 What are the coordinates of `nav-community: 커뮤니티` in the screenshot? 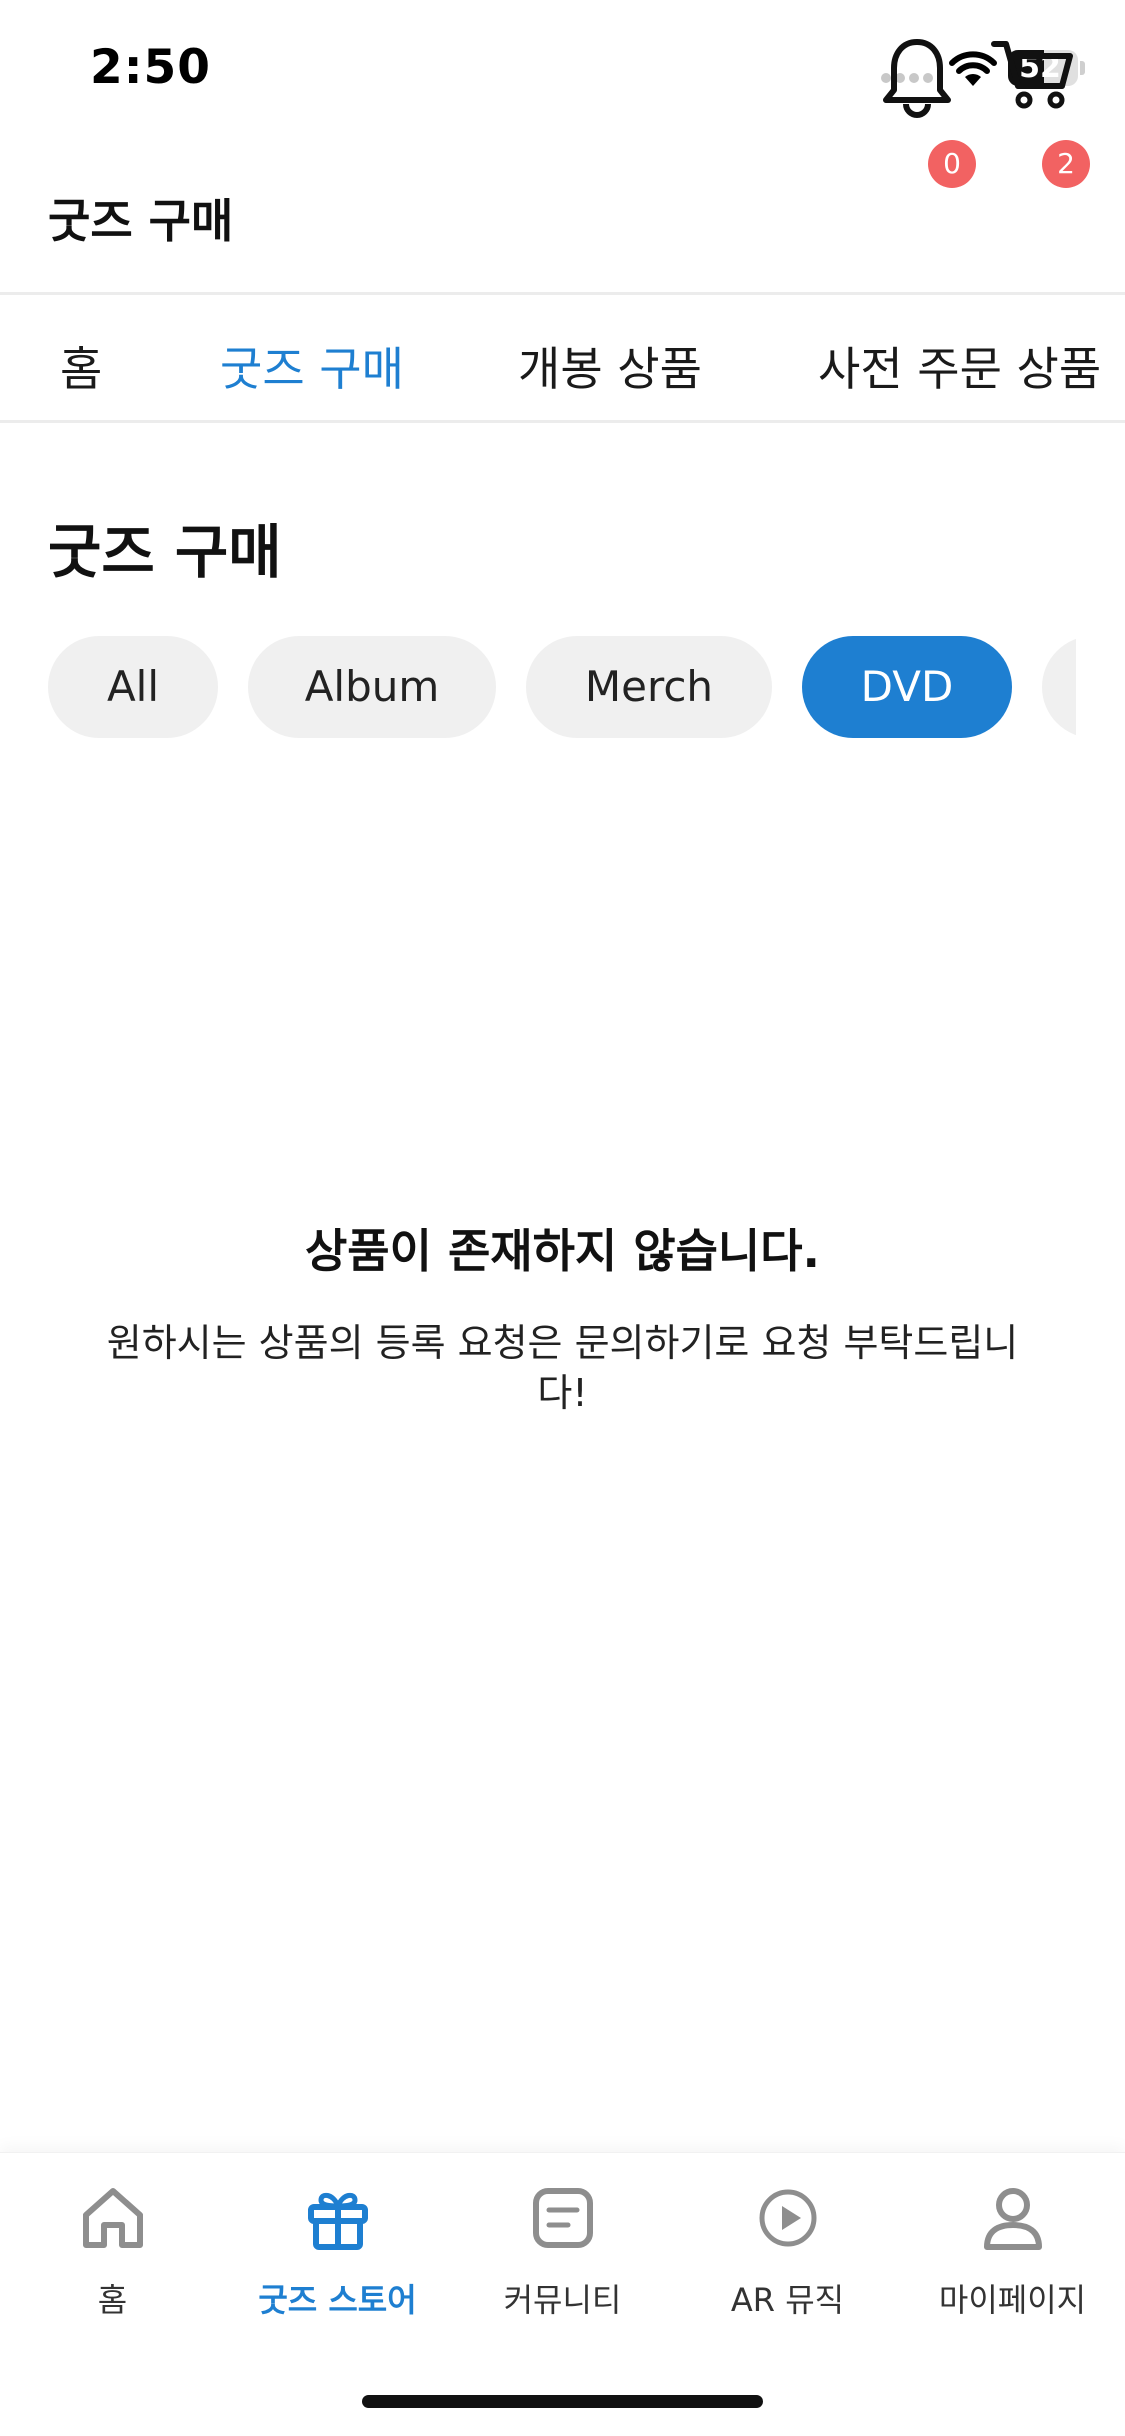 It's located at (562, 2263).